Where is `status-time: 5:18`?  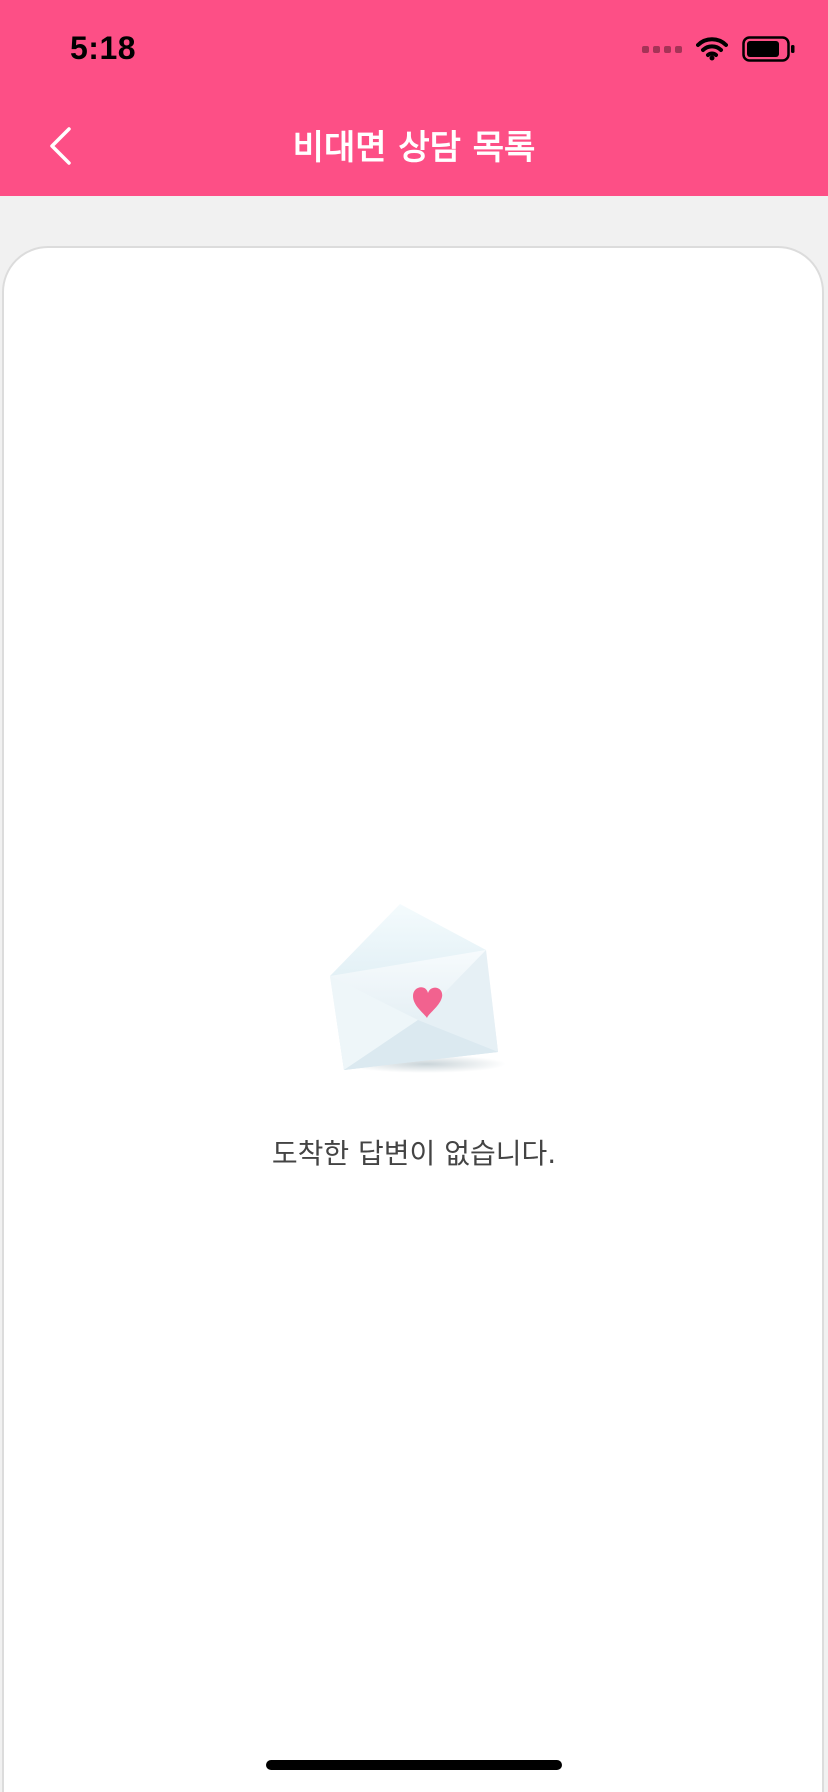
status-time: 5:18 is located at coordinates (103, 48).